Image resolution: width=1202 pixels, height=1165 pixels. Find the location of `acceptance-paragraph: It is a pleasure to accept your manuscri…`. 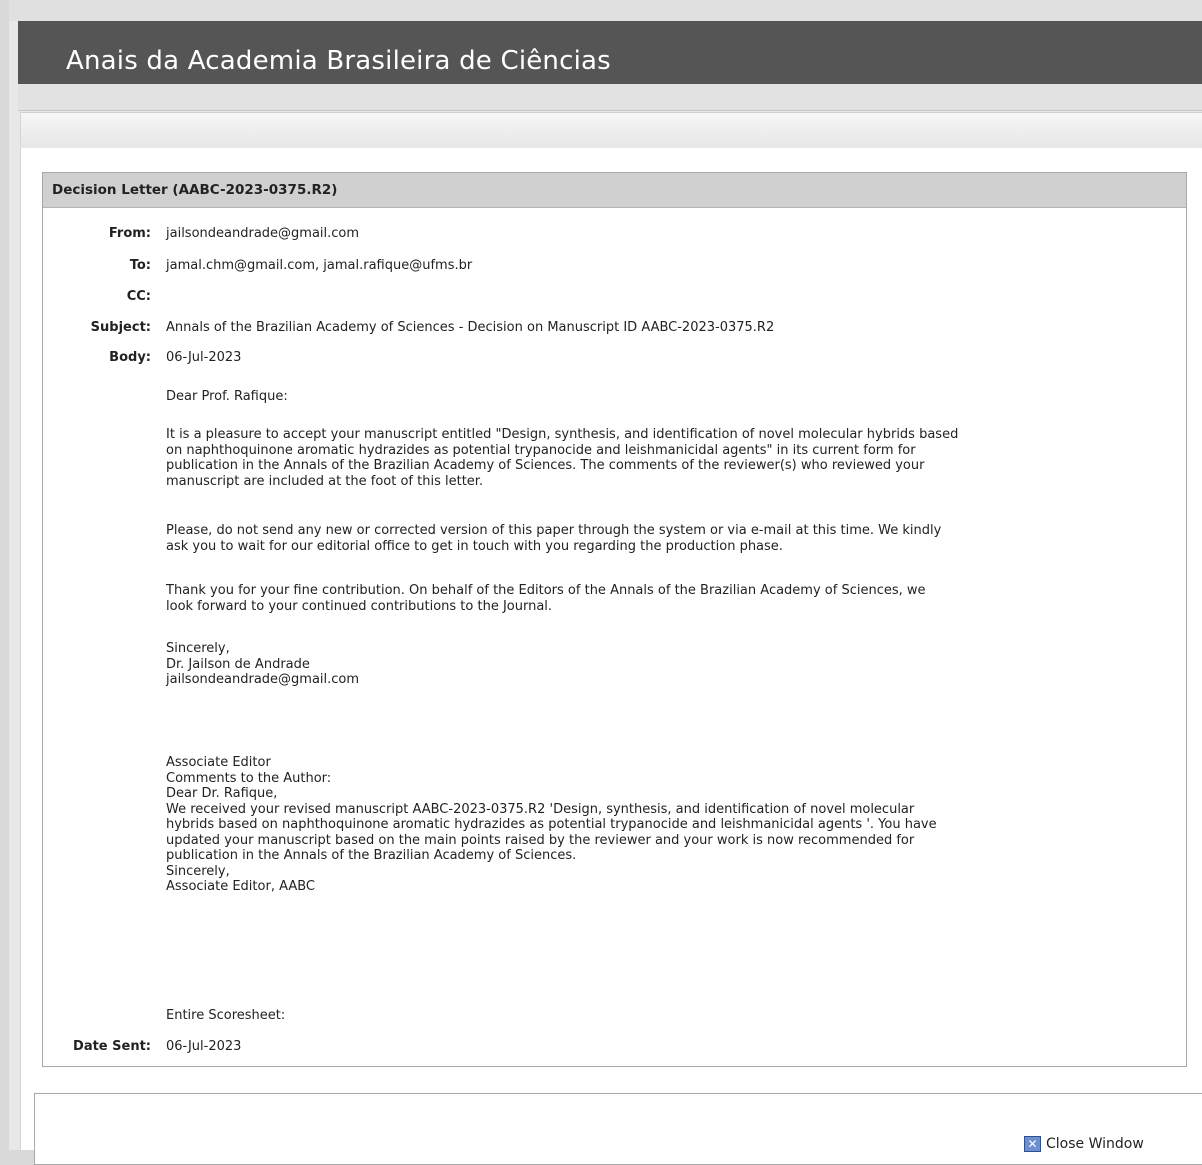

acceptance-paragraph: It is a pleasure to accept your manuscri… is located at coordinates (562, 458).